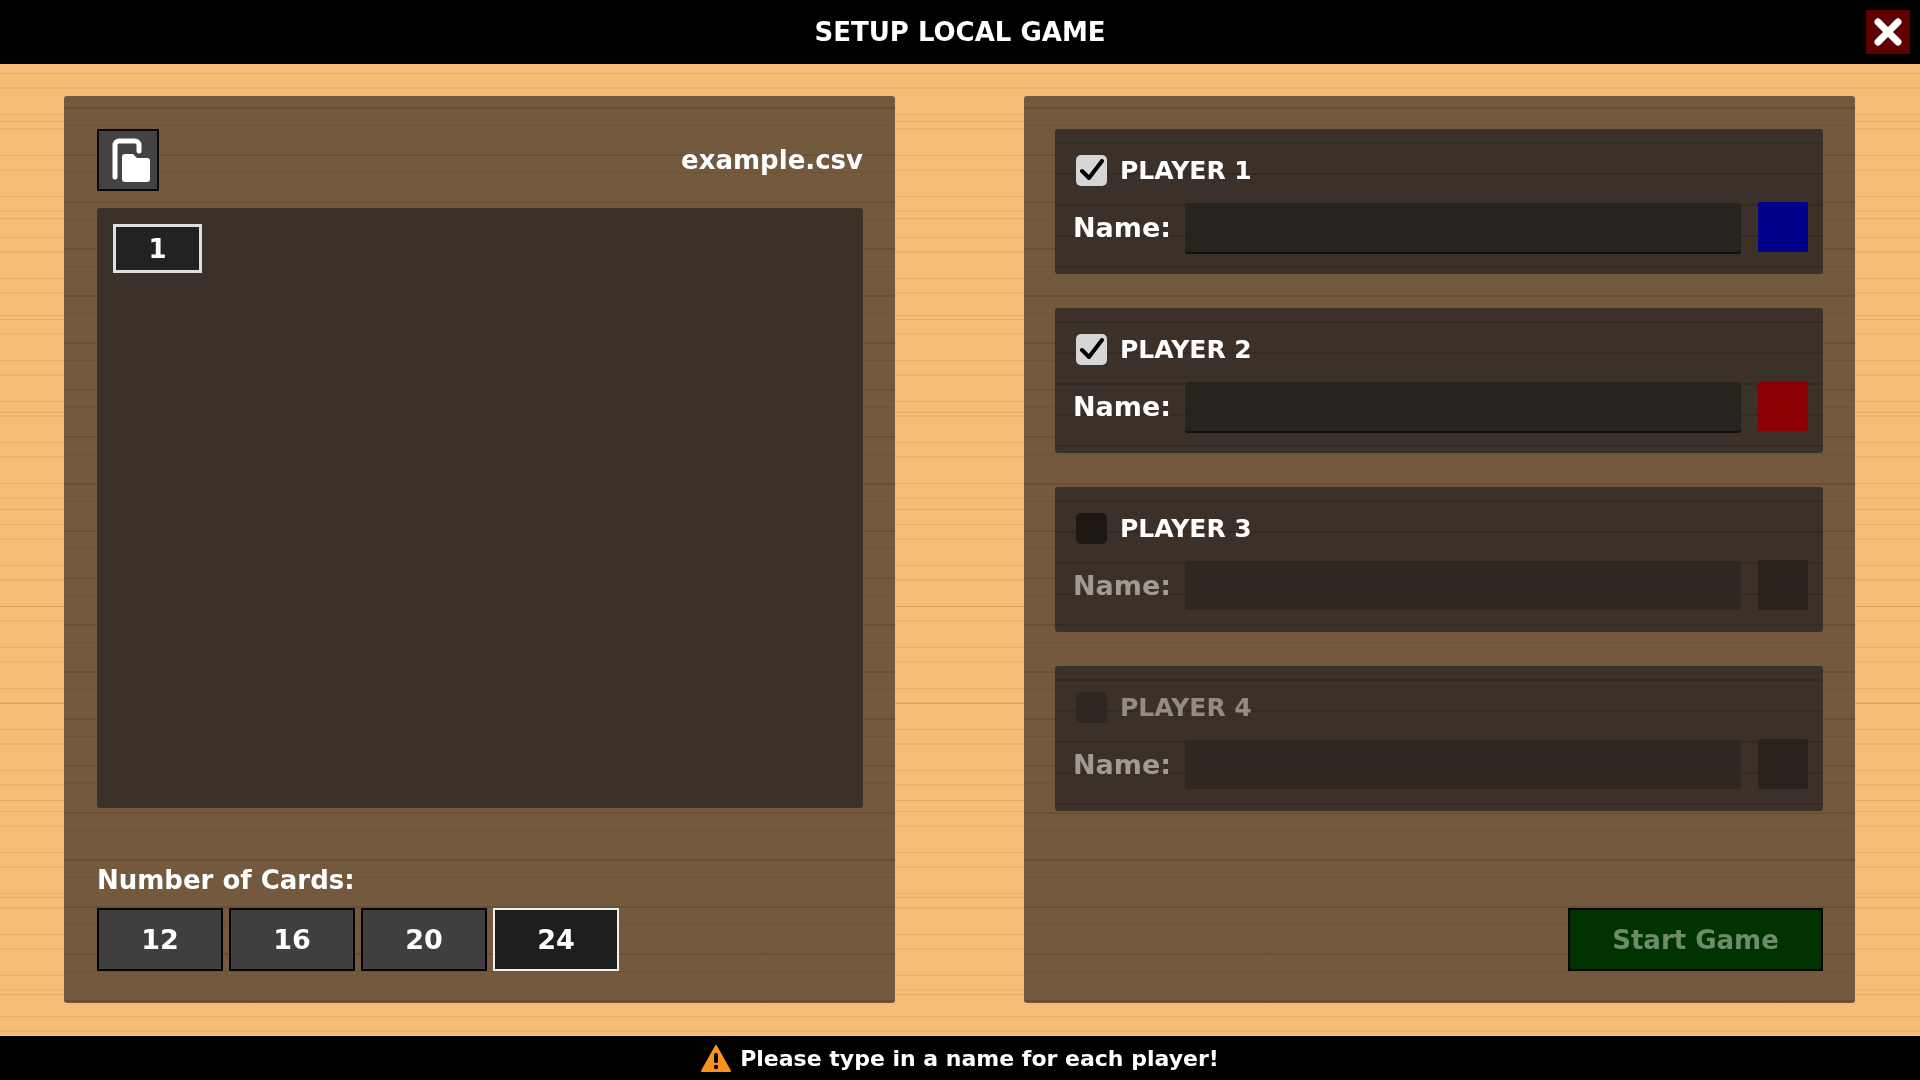  What do you see at coordinates (226, 880) in the screenshot?
I see `card-count-label: Number of Cards:` at bounding box center [226, 880].